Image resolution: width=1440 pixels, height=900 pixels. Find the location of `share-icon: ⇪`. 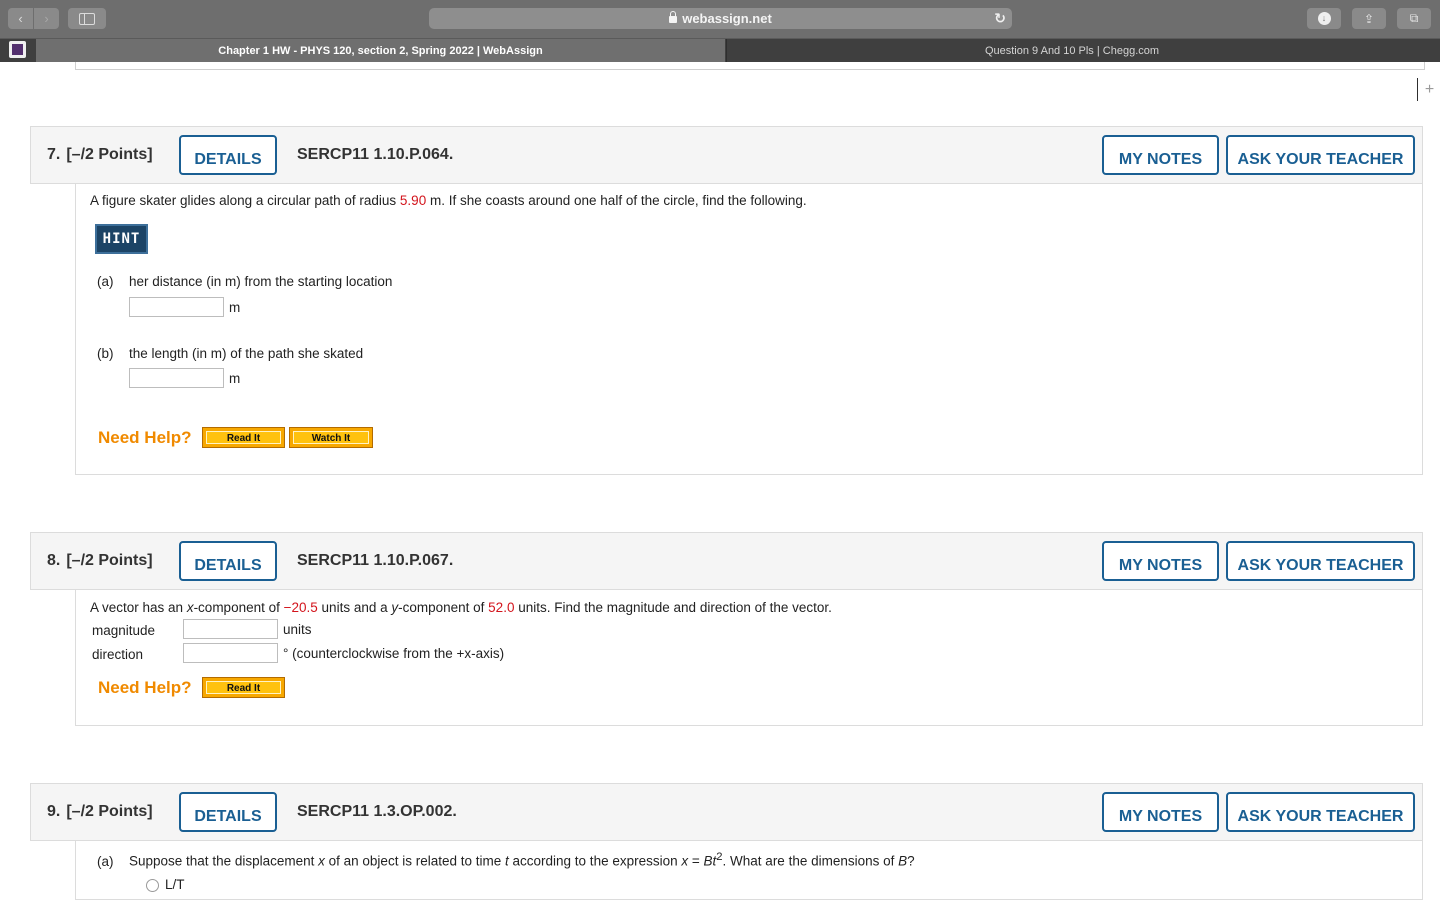

share-icon: ⇪ is located at coordinates (1369, 18).